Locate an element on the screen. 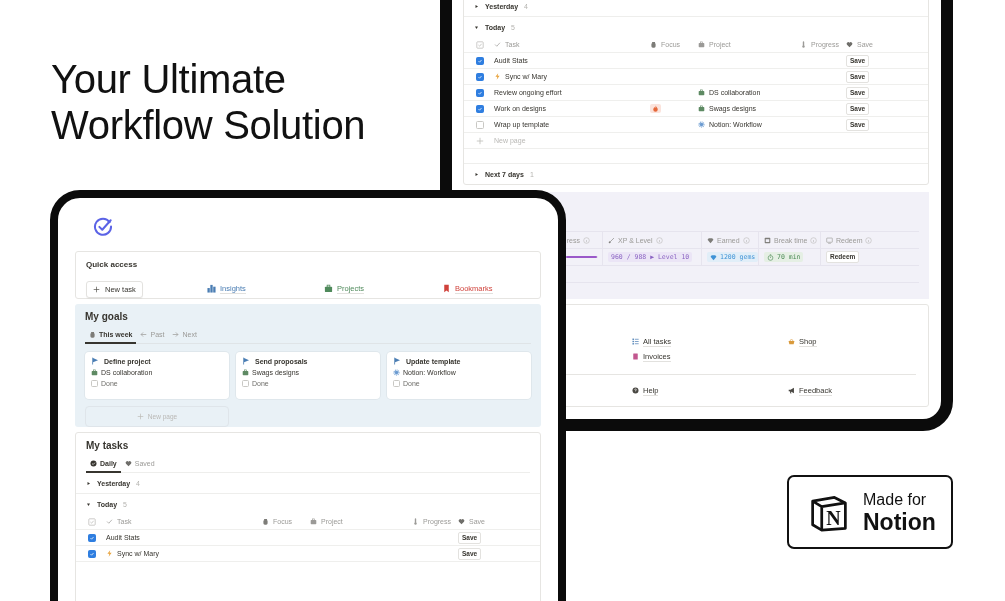  help-icon is located at coordinates (635, 390).